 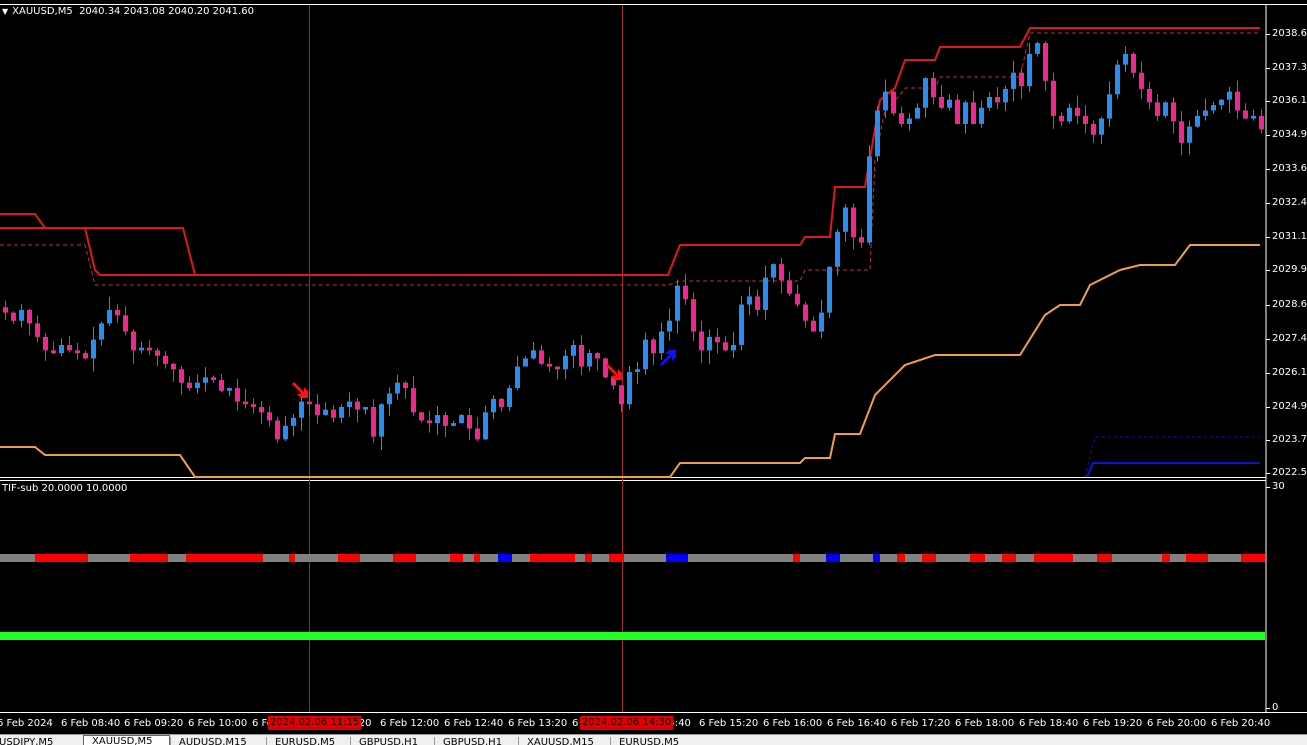 I want to click on signal-band, so click(x=632, y=558).